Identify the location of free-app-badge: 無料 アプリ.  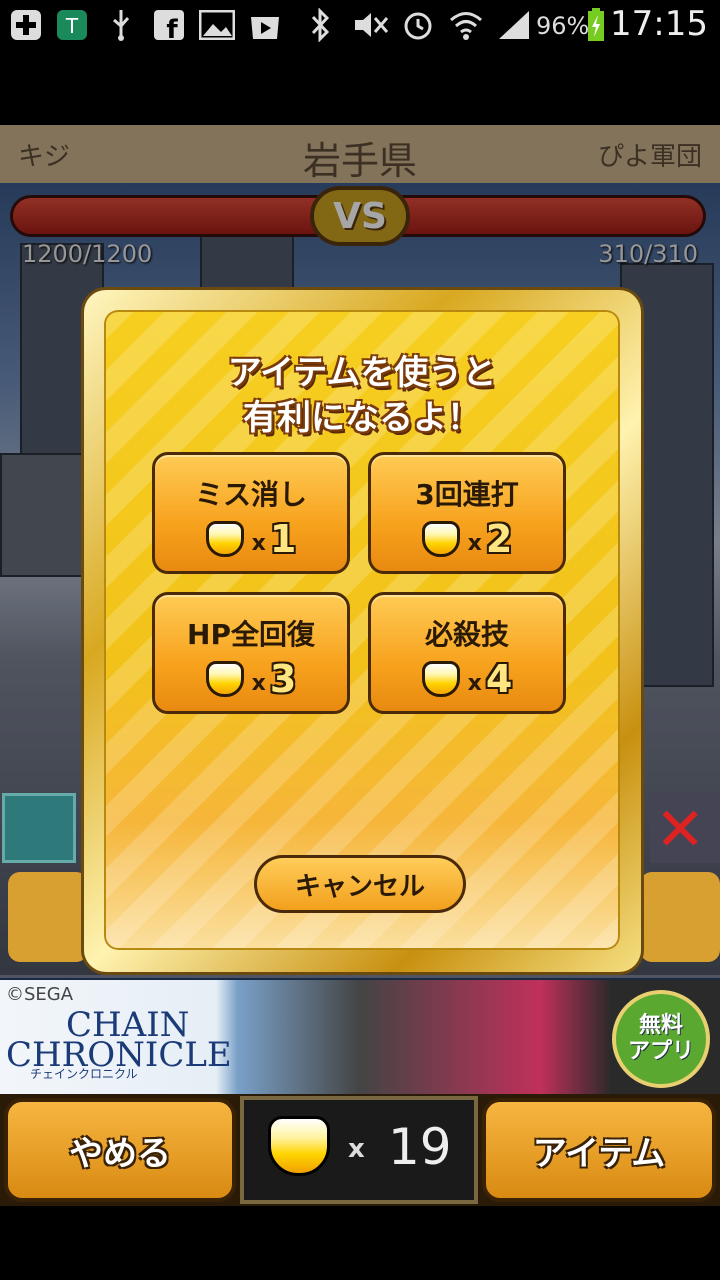
(661, 1039).